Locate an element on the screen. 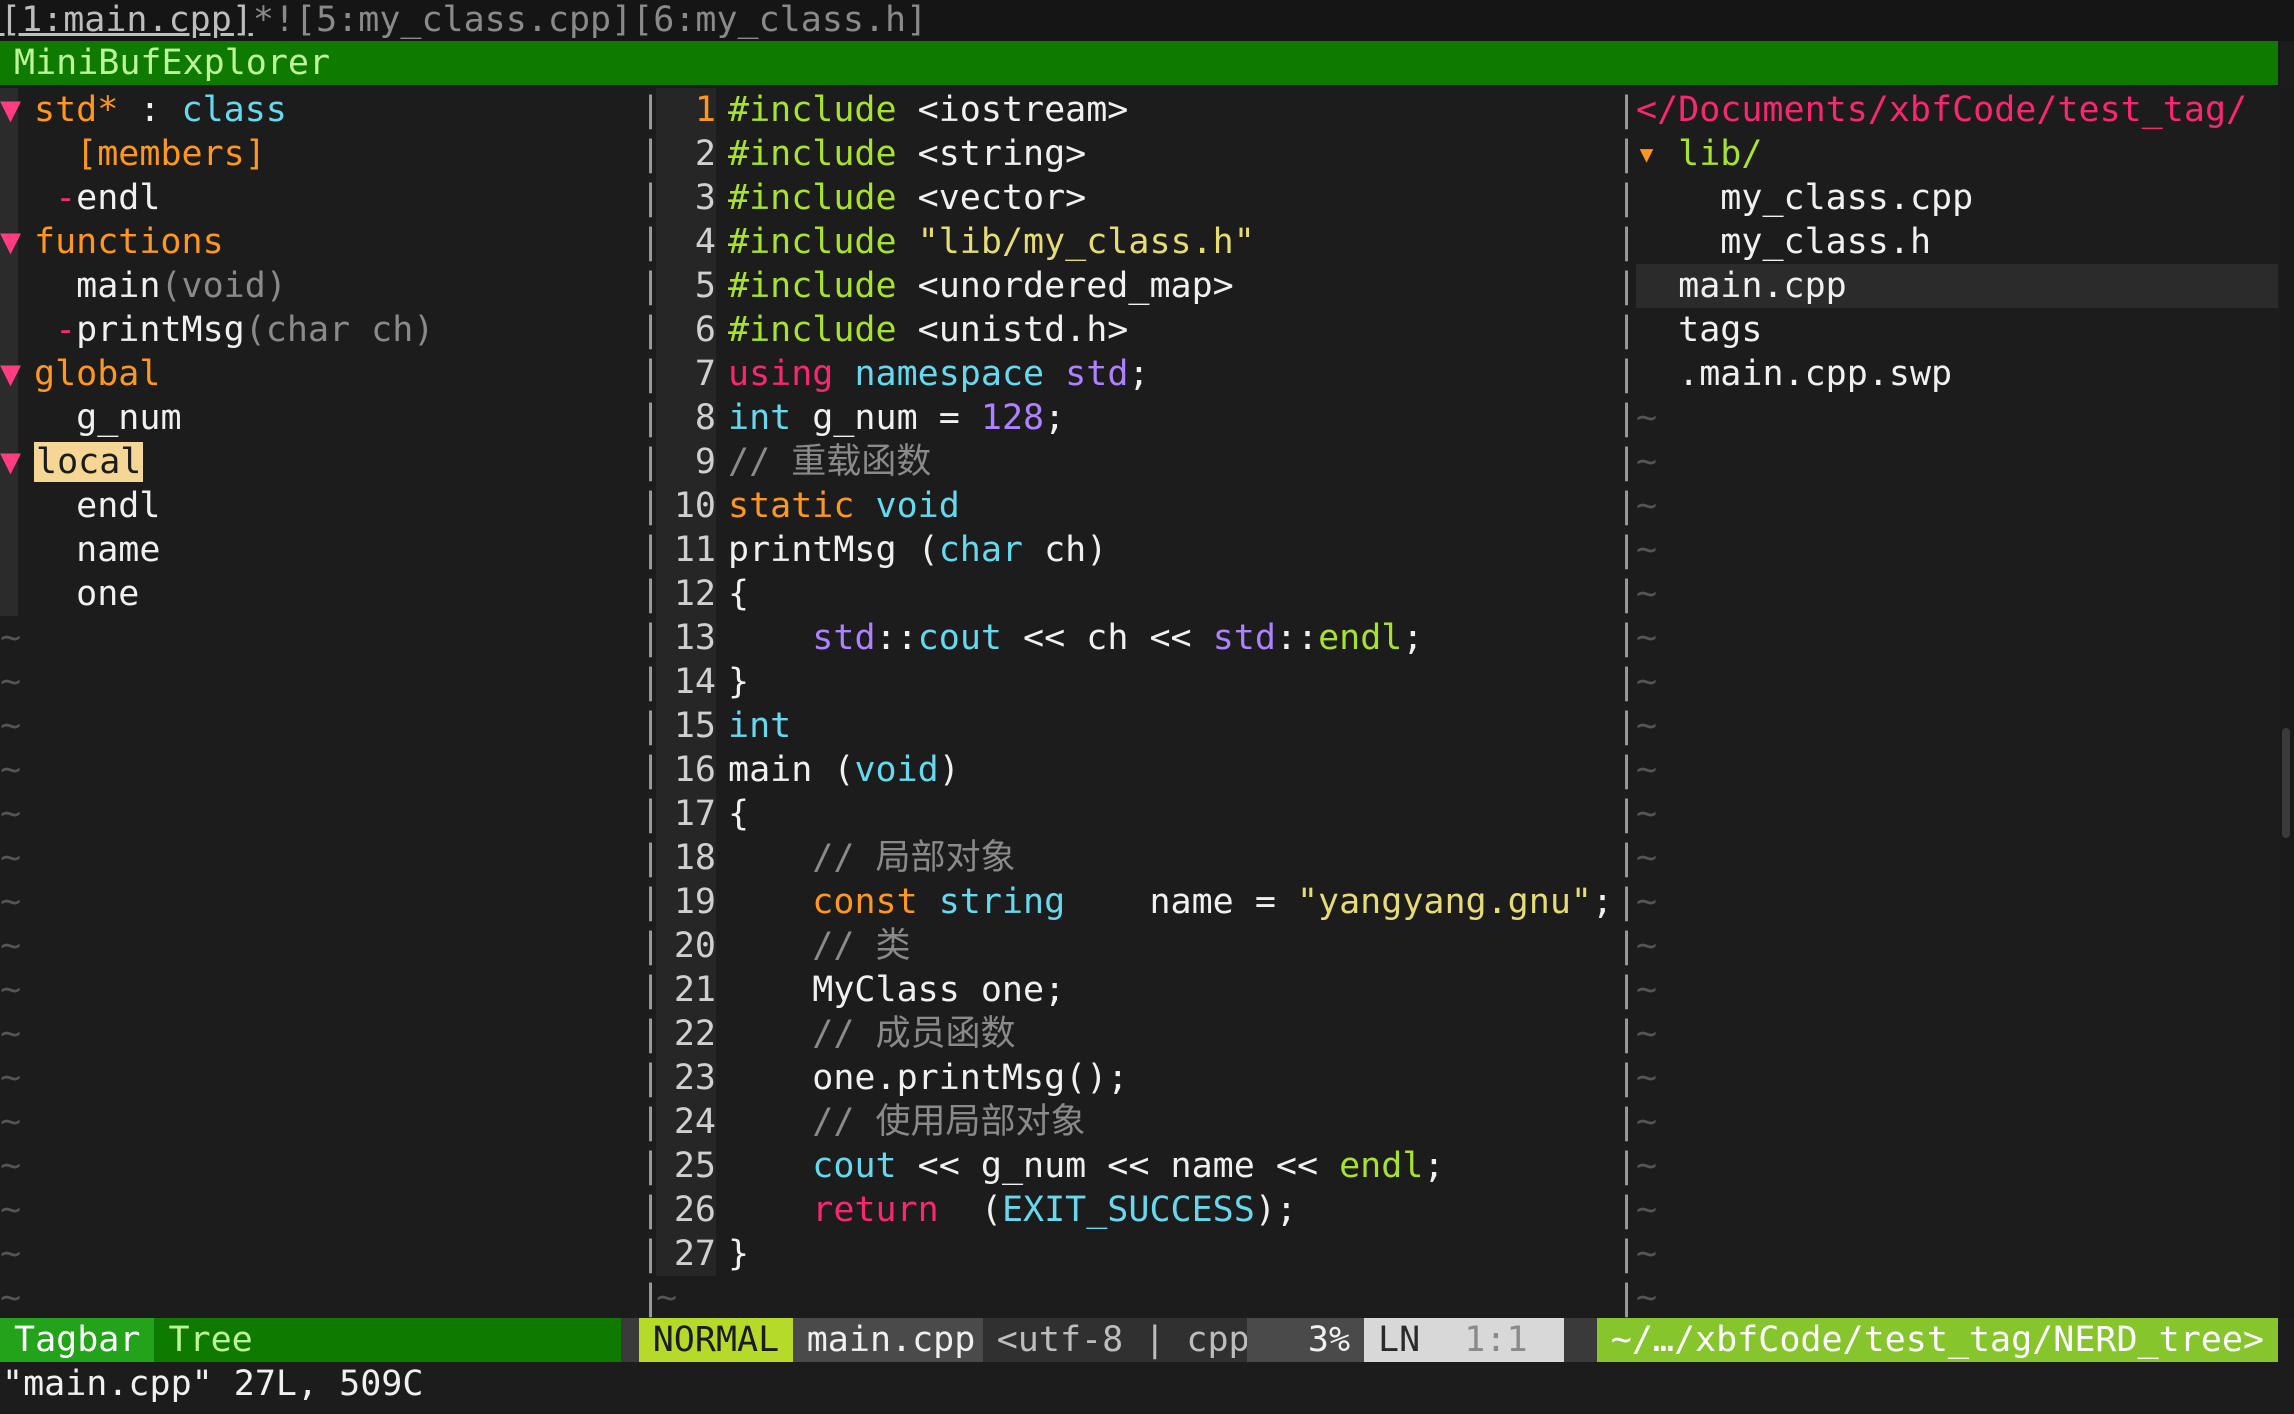  buffer-tab-others: [5:my_class.cpp][6:my_class.h] is located at coordinates (611, 20).